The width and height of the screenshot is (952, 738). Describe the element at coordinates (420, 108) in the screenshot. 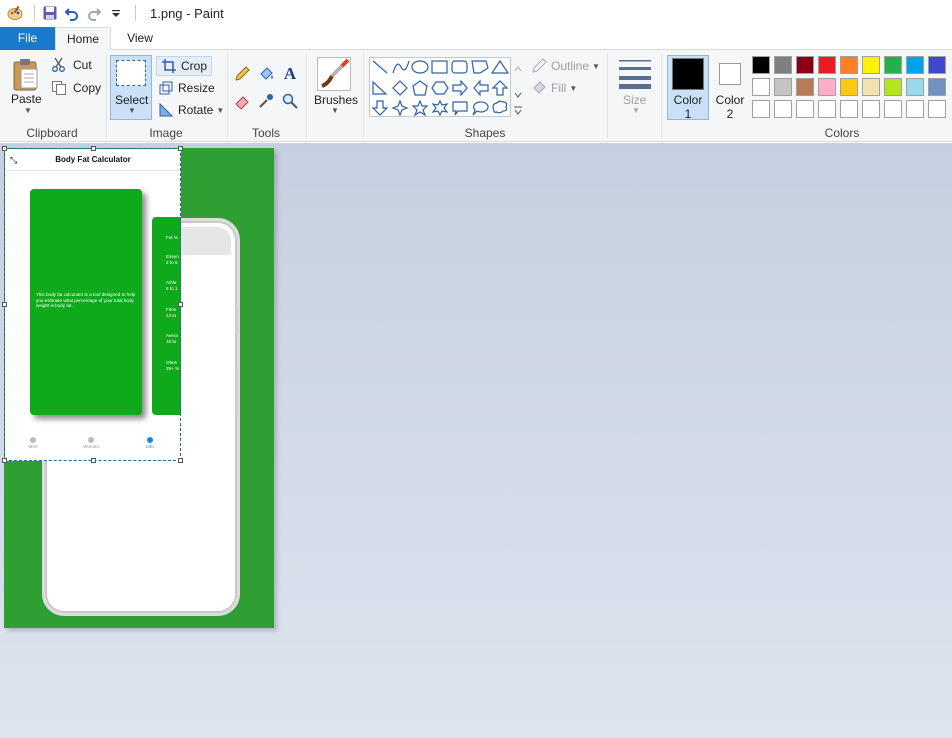

I see `shape-five-point-star` at that location.